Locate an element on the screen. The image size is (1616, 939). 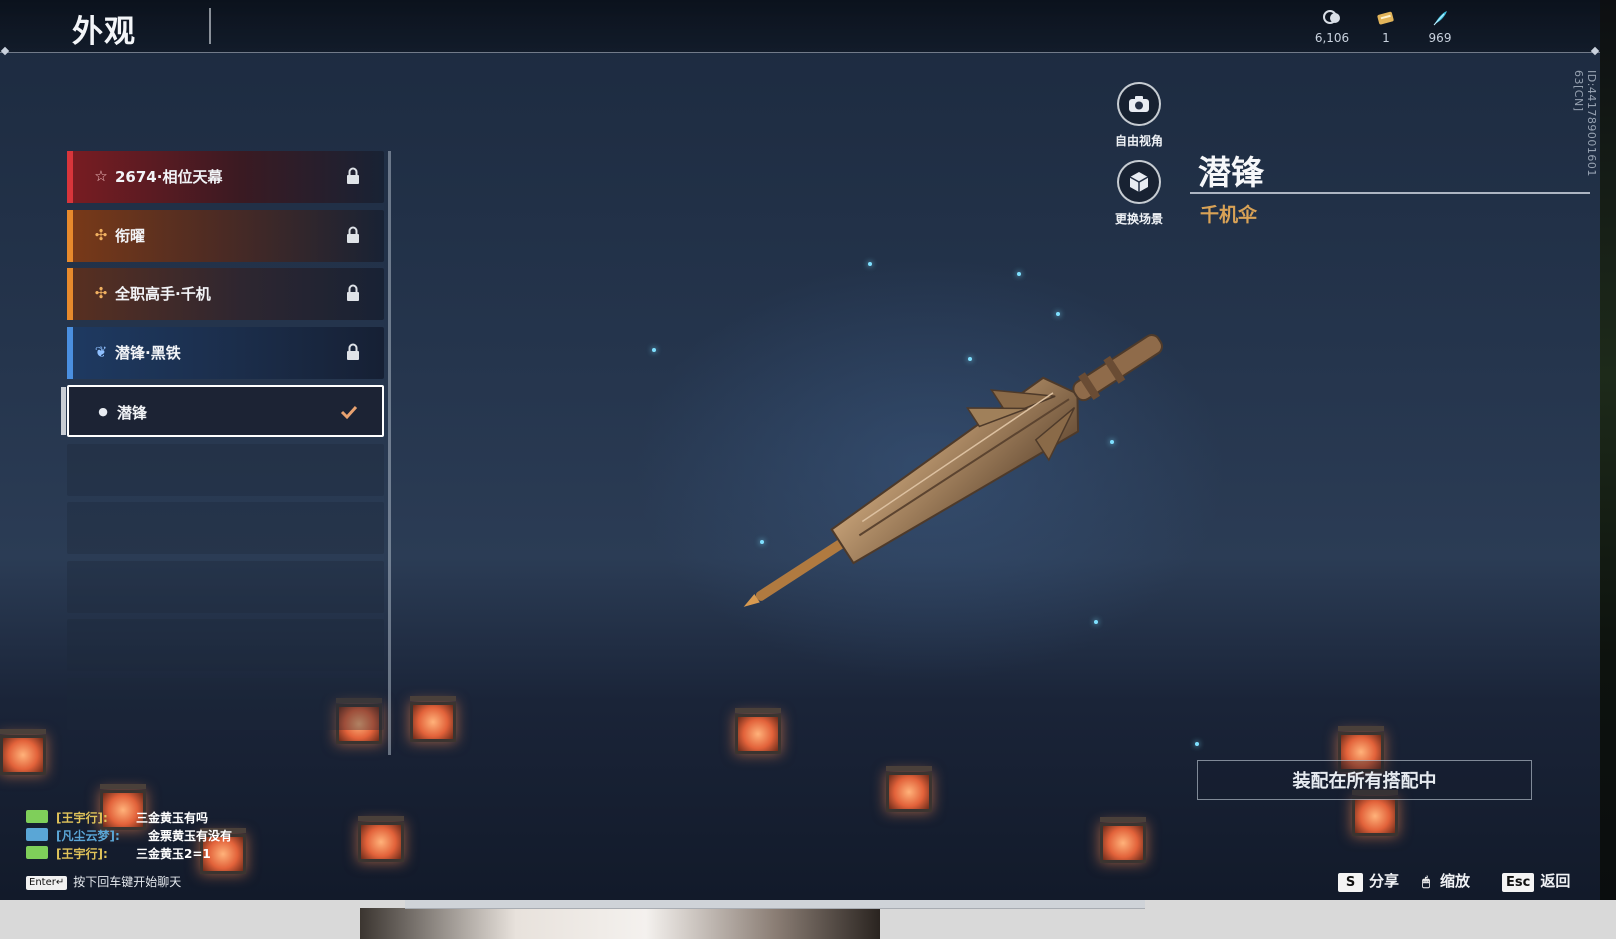
list-item: ✣ 全职高手·千机 is located at coordinates (225, 294).